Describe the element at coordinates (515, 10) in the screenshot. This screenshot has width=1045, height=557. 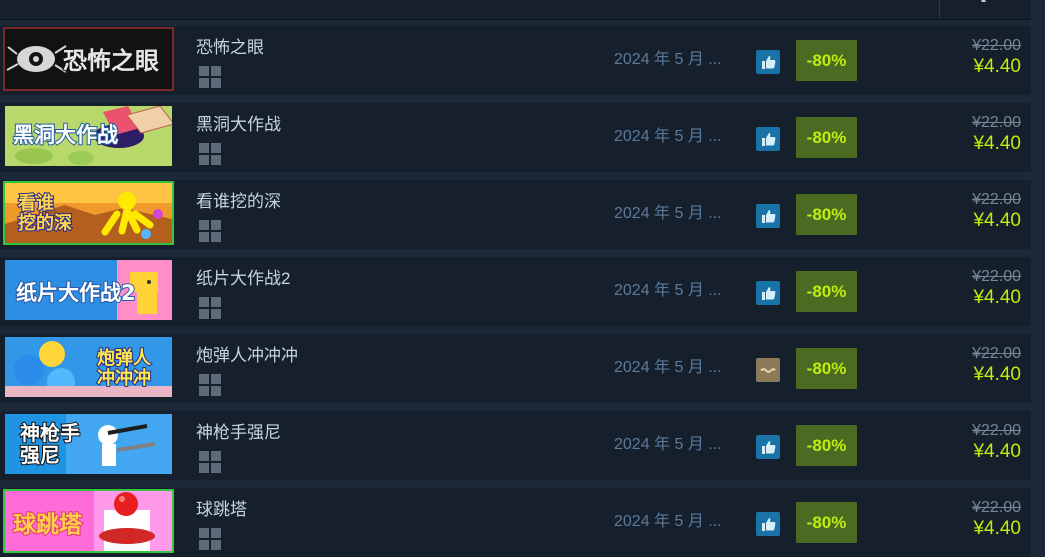
I see `results-header-strip: ▴` at that location.